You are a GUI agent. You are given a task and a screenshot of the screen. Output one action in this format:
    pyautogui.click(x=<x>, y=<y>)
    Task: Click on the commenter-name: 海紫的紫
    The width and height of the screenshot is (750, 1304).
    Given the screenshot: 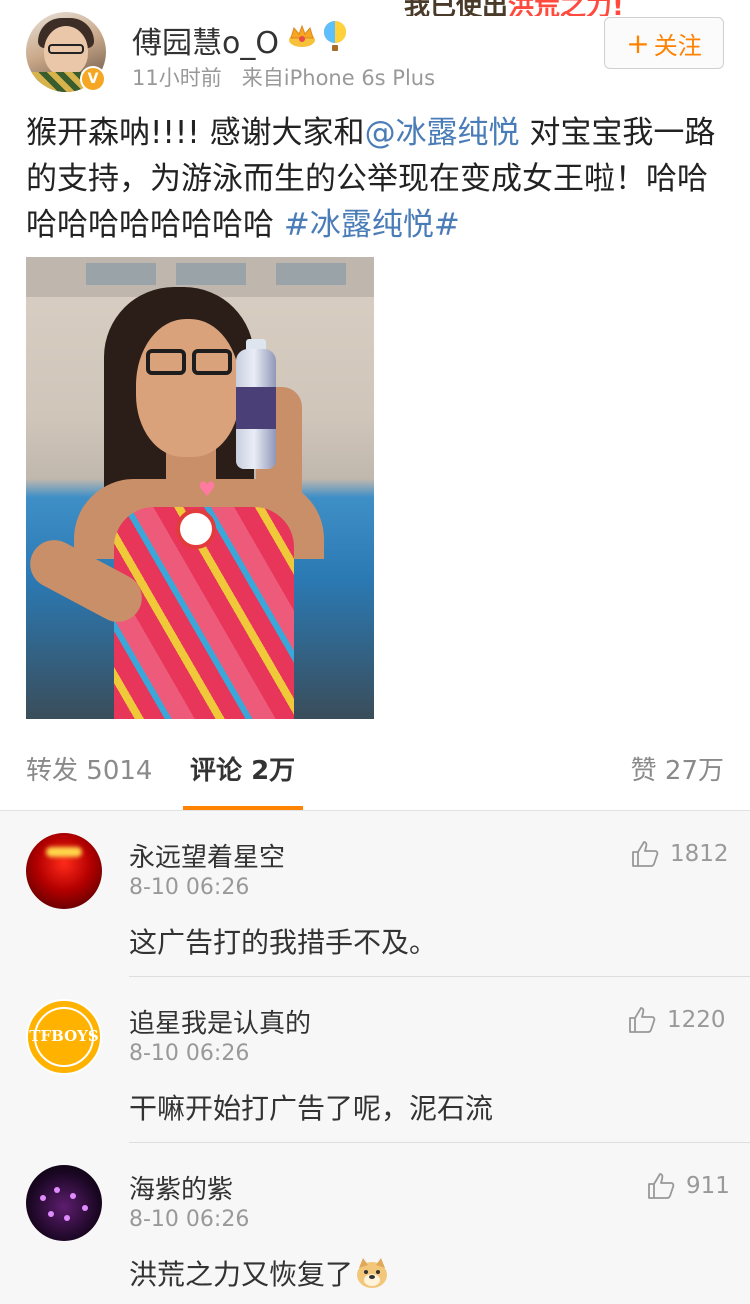 What is the action you would take?
    pyautogui.click(x=181, y=1187)
    